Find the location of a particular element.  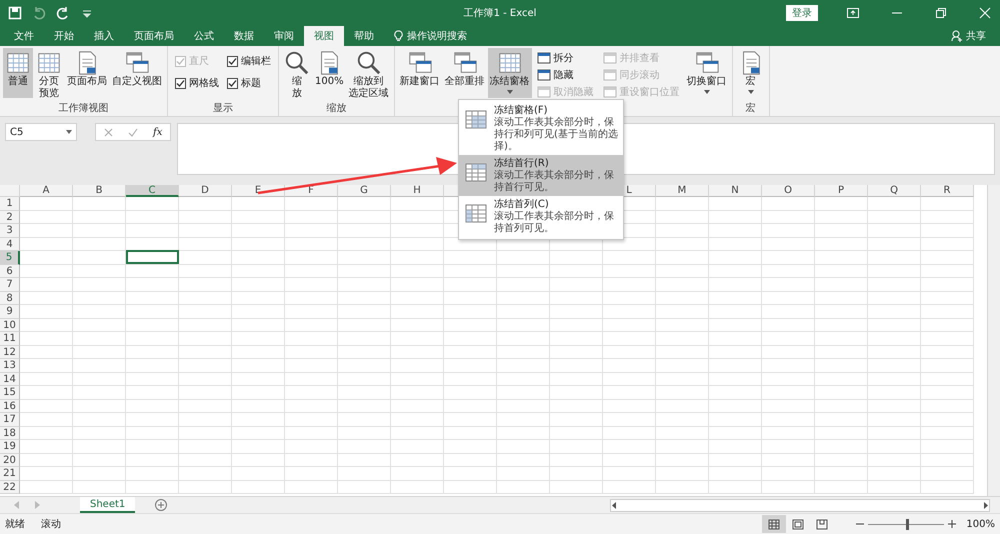

menu-item-title: 冻结窗格(F) is located at coordinates (521, 110).